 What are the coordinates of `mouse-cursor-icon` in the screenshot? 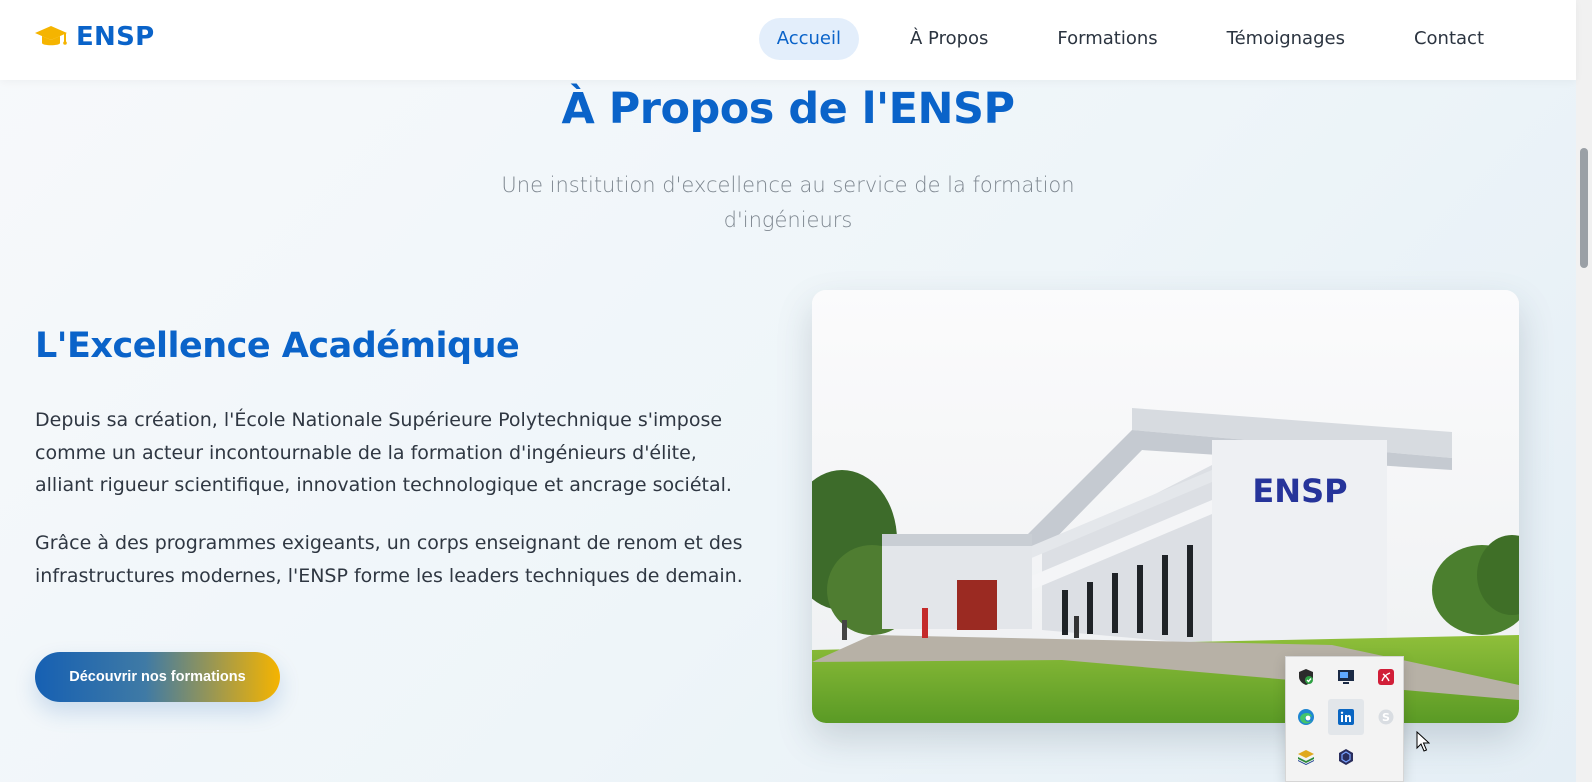 It's located at (1423, 744).